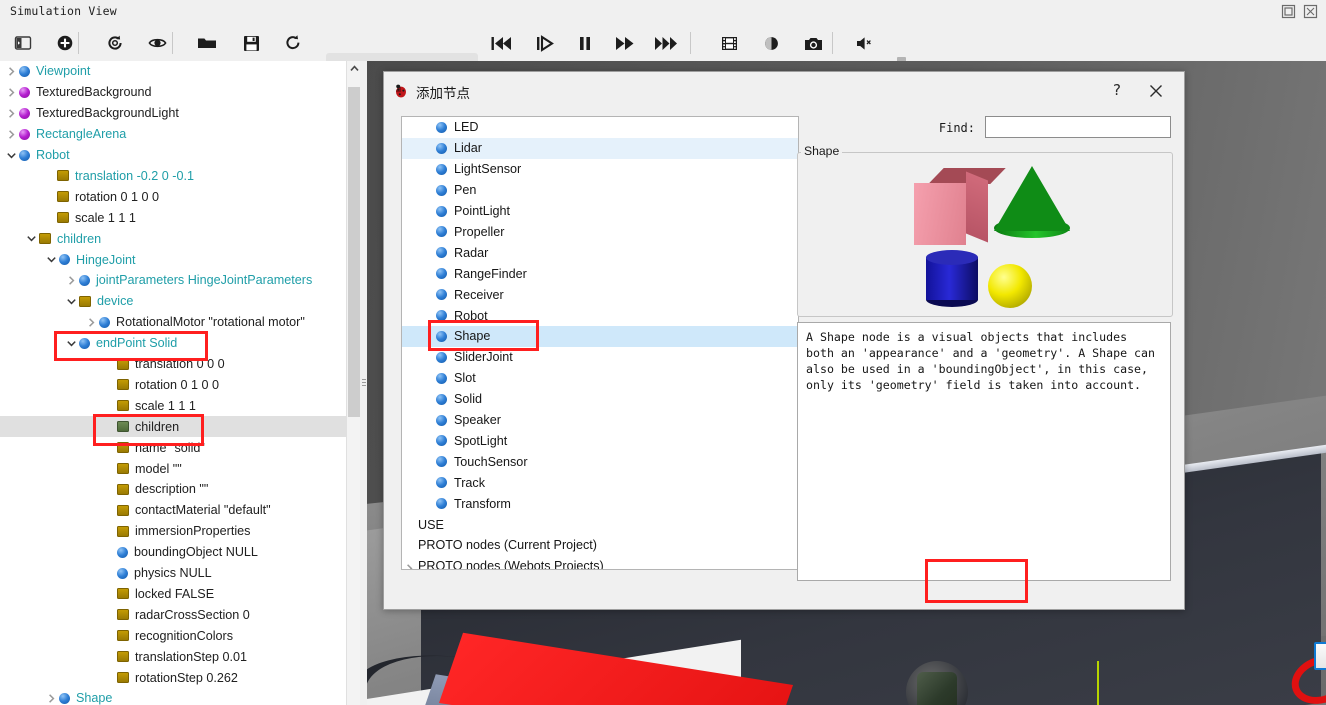  I want to click on restore-icon, so click(1288, 11).